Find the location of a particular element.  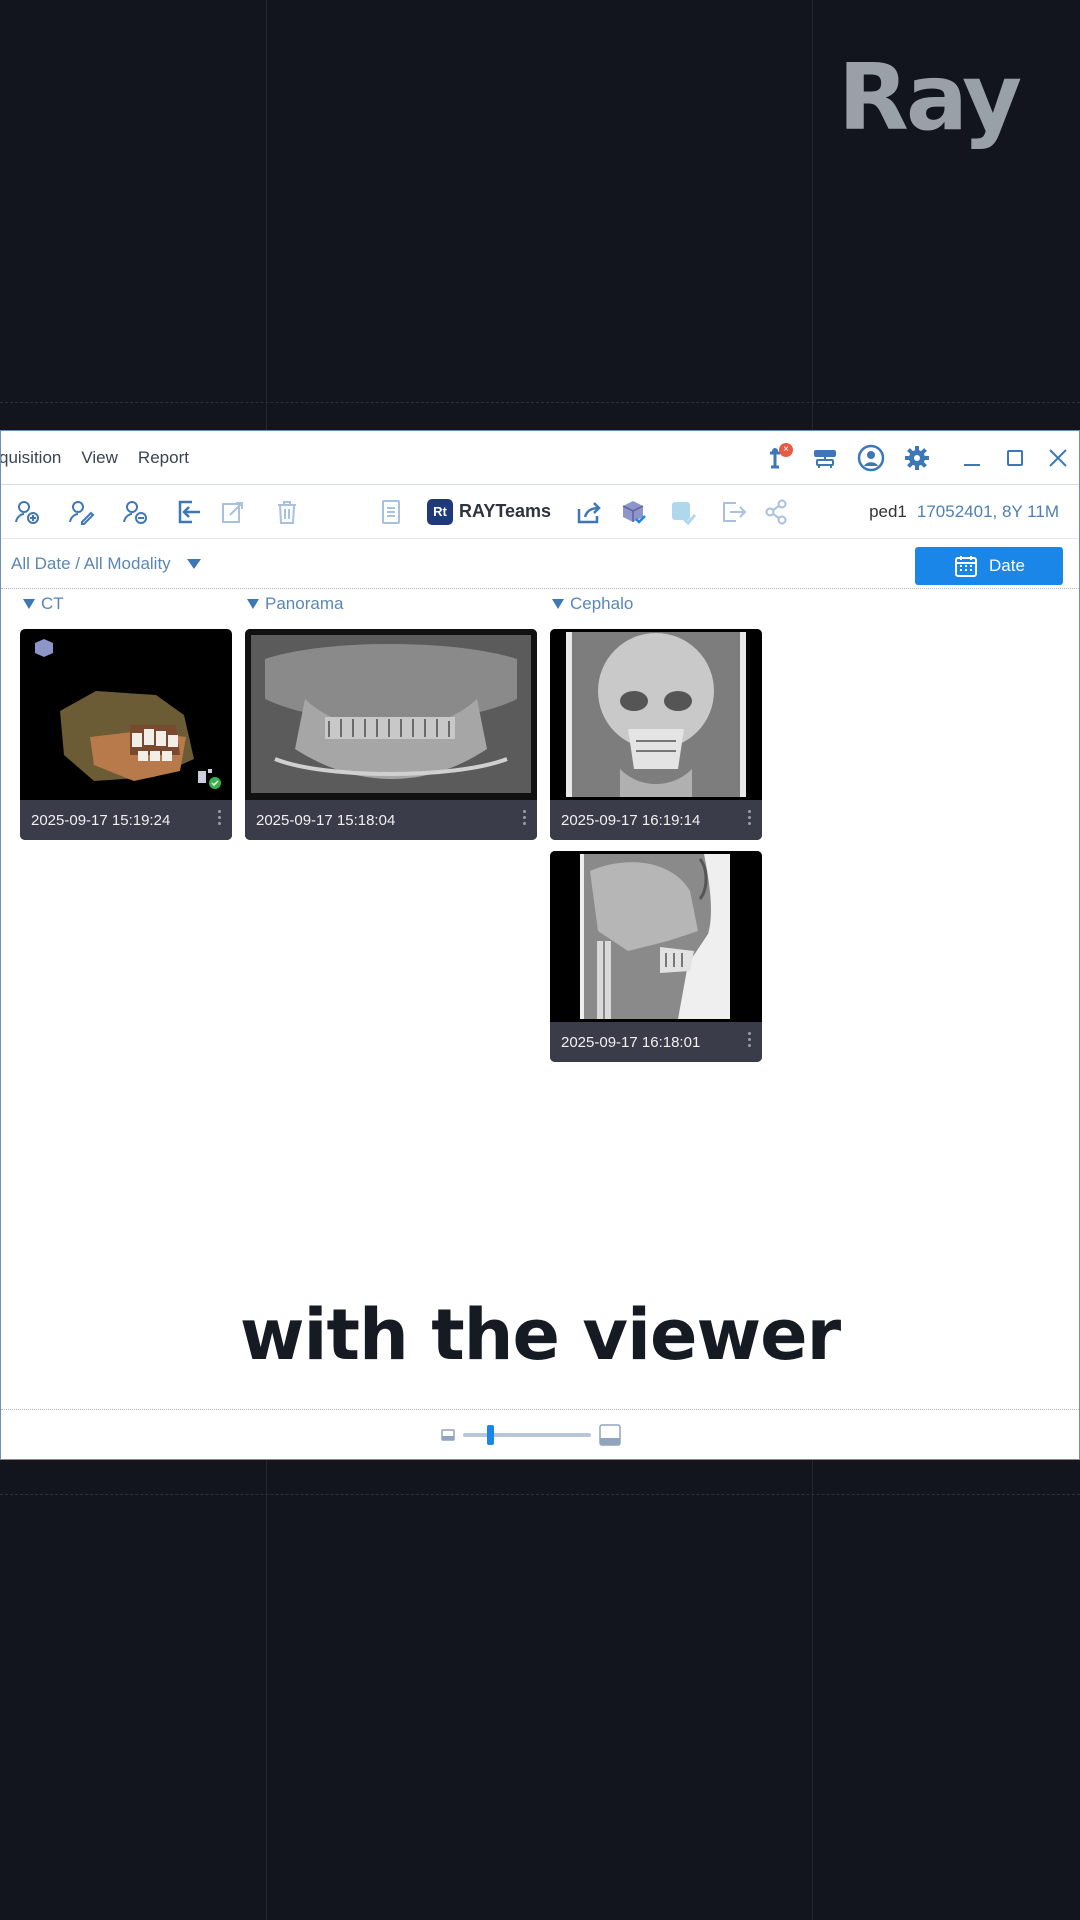

date-button-label: Date is located at coordinates (1007, 565).